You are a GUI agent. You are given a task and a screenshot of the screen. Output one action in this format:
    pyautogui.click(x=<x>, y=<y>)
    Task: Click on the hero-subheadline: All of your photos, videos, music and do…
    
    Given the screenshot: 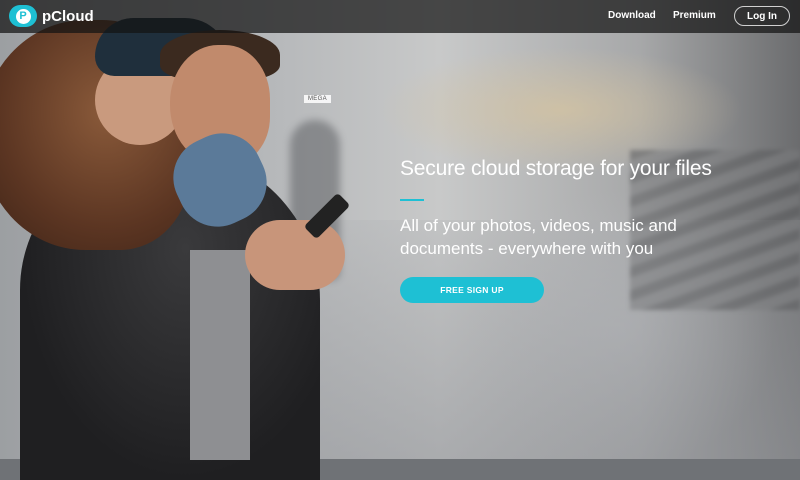 What is the action you would take?
    pyautogui.click(x=538, y=237)
    